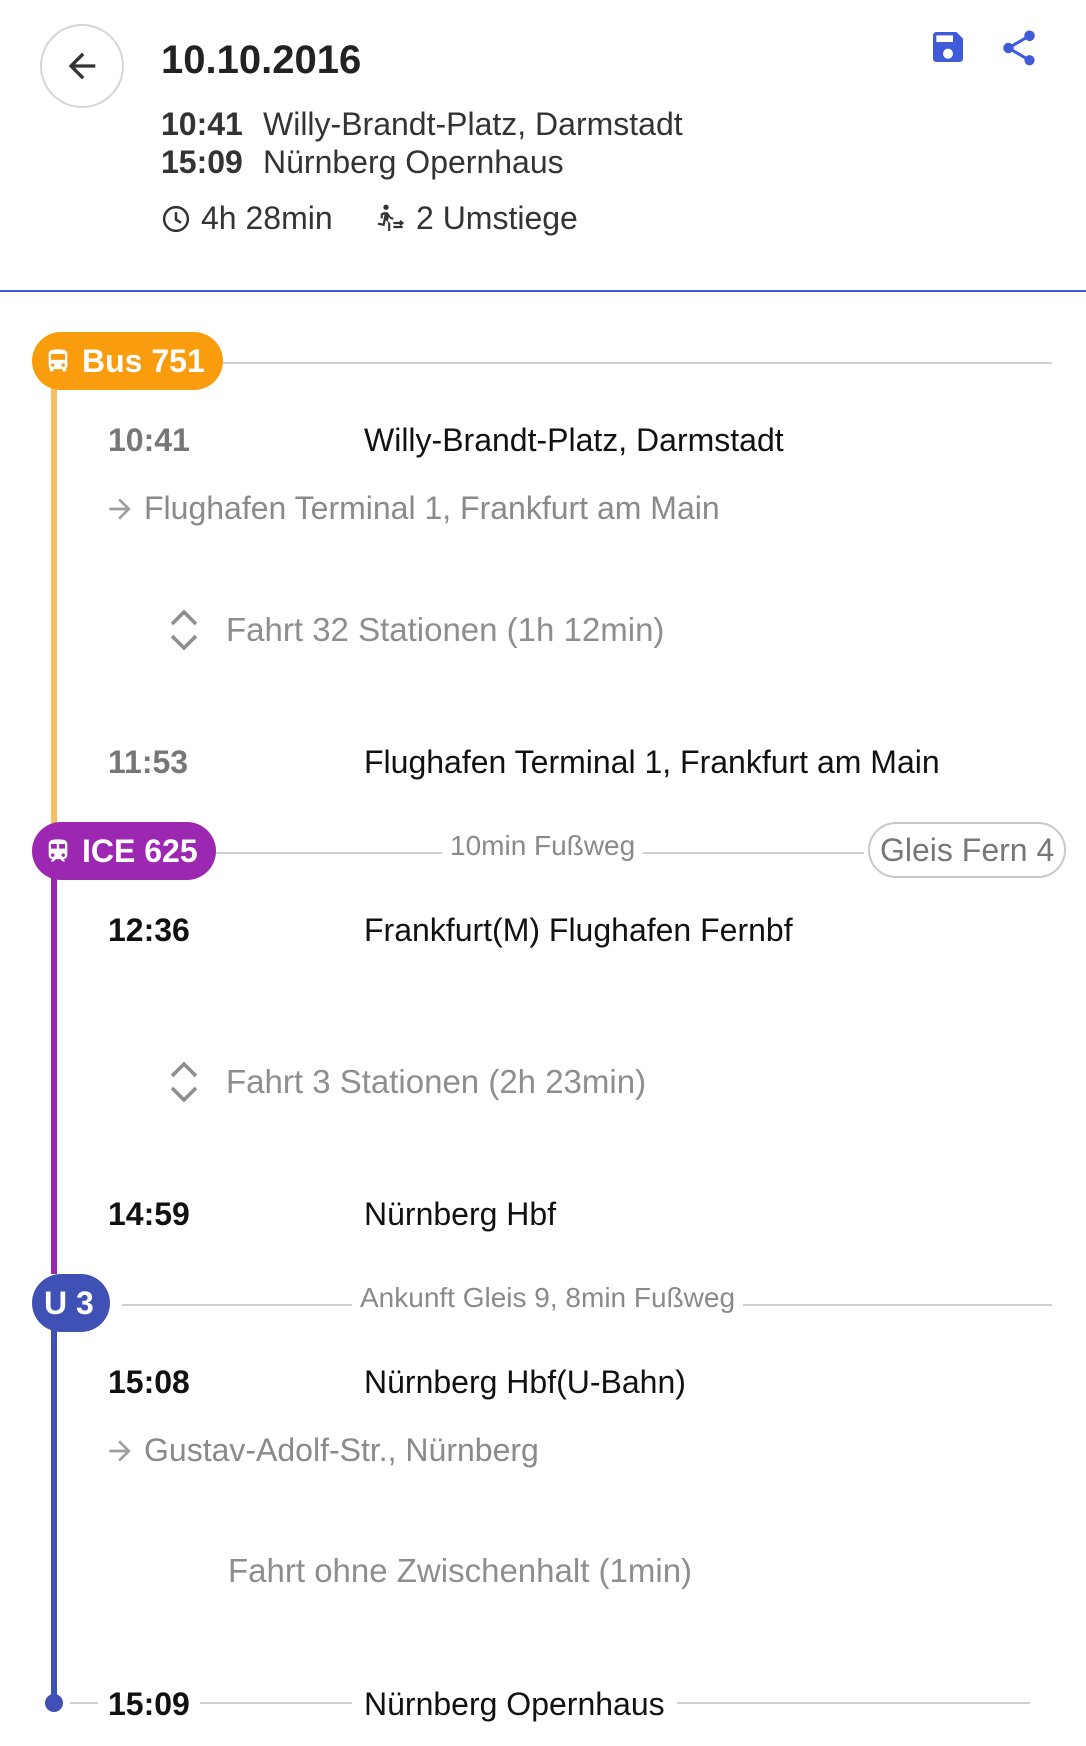 The image size is (1086, 1746). Describe the element at coordinates (149, 1214) in the screenshot. I see `ice-arrival-time: 14:59` at that location.